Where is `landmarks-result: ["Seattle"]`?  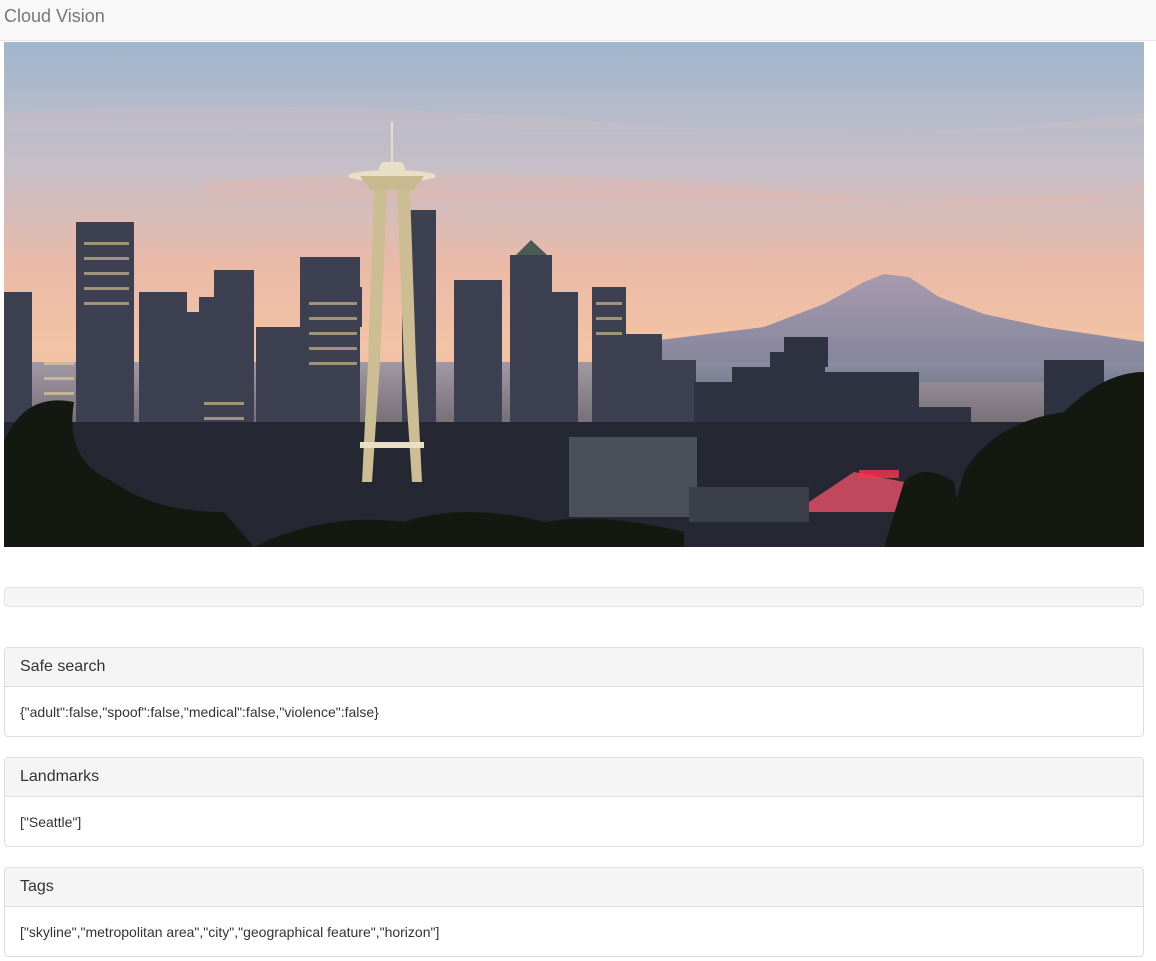 landmarks-result: ["Seattle"] is located at coordinates (51, 822).